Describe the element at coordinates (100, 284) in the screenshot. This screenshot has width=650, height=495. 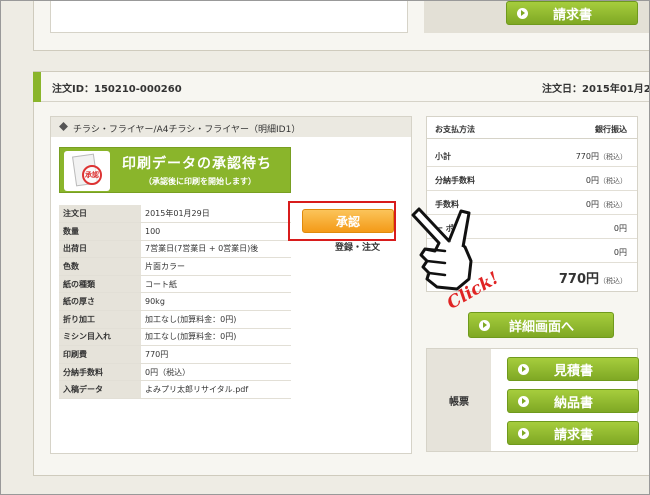
I see `detail-key: 紙の種類` at that location.